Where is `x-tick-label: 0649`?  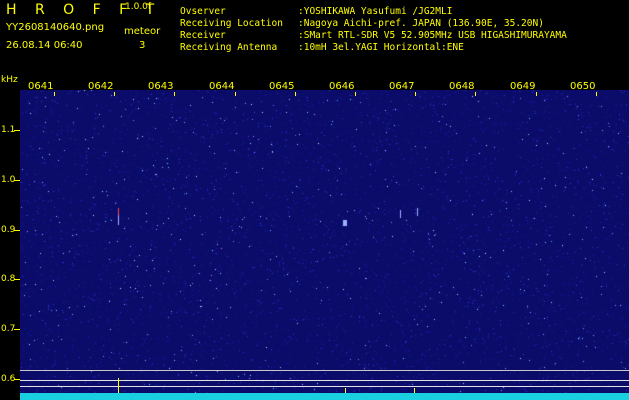
x-tick-label: 0649 is located at coordinates (523, 86).